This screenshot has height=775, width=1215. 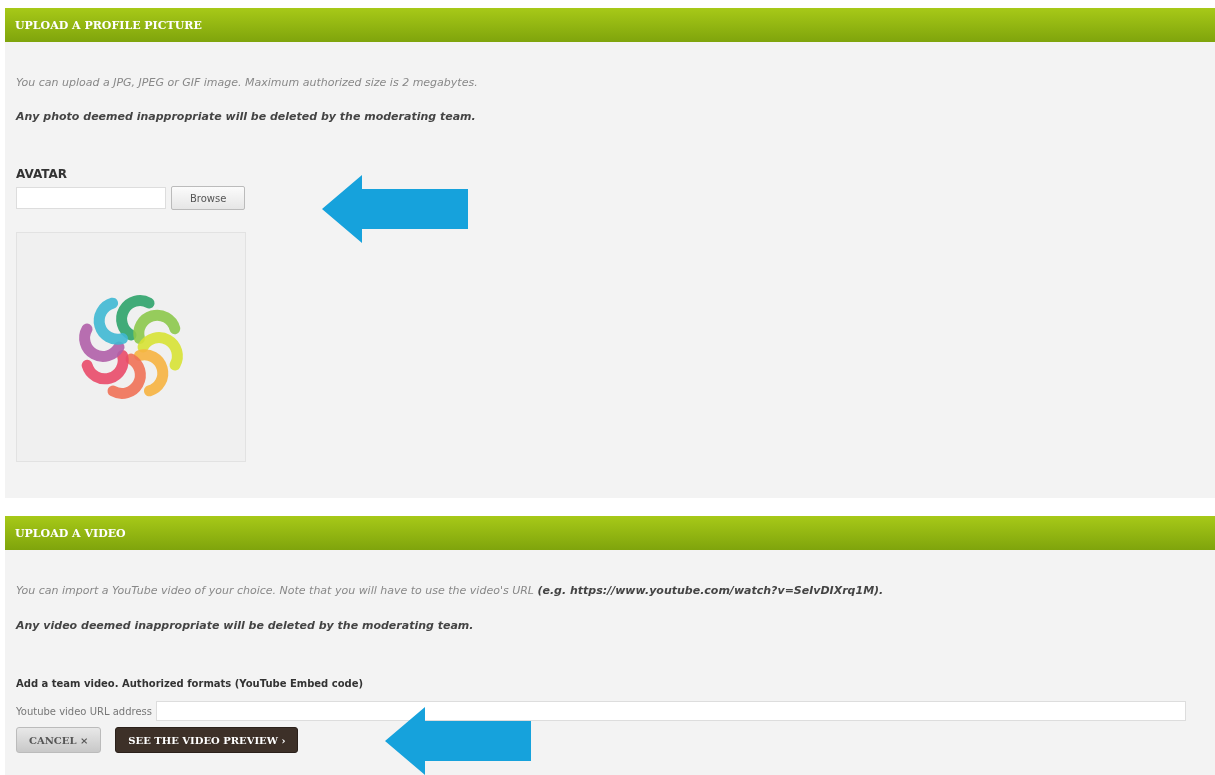 What do you see at coordinates (246, 116) in the screenshot?
I see `warning-text: Any photo deemed inappropriate will be deleted by the moderating team.` at bounding box center [246, 116].